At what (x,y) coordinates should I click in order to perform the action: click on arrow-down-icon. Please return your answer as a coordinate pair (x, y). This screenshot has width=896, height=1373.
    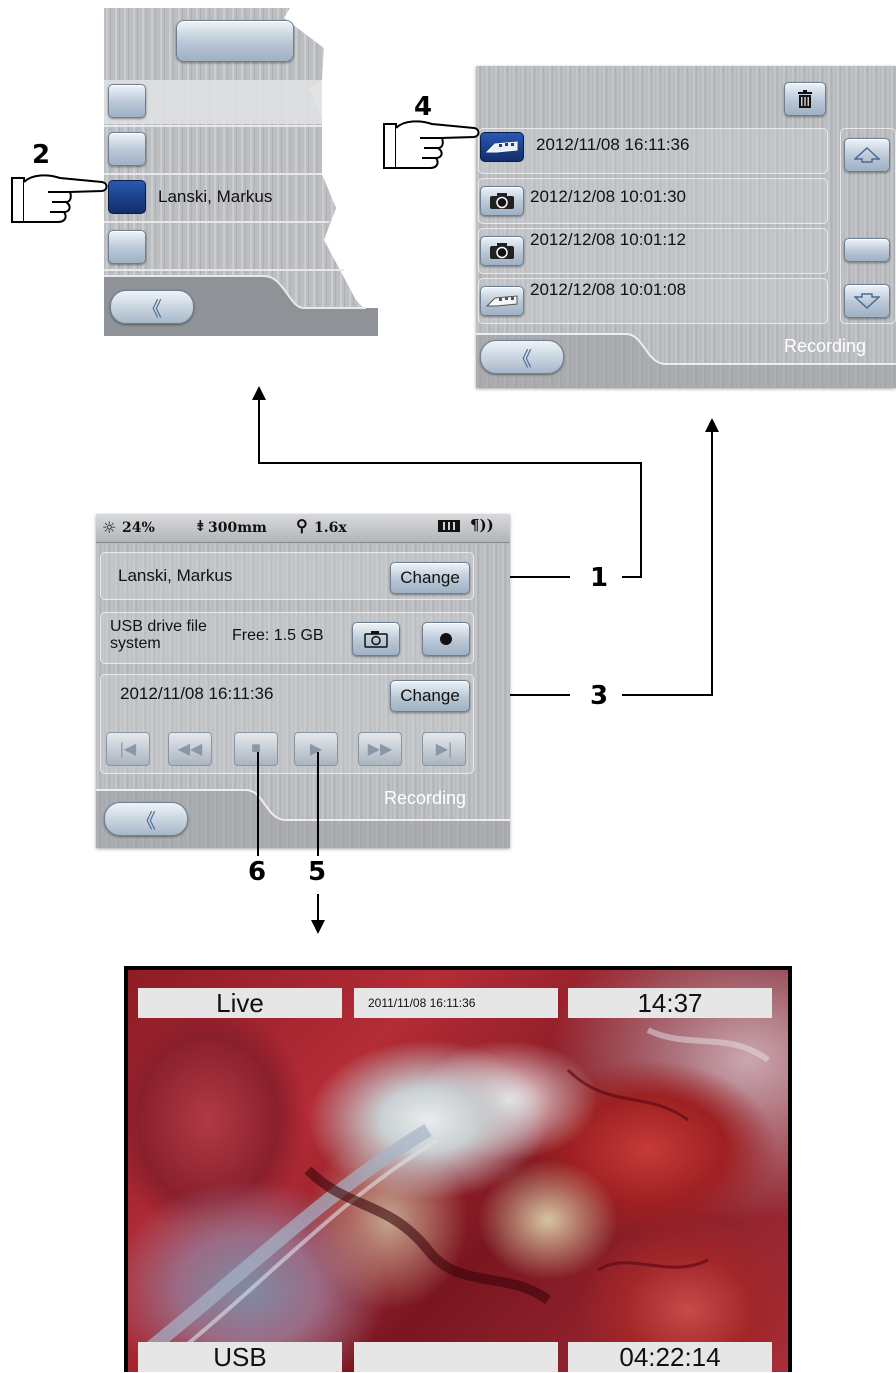
    Looking at the image, I should click on (867, 301).